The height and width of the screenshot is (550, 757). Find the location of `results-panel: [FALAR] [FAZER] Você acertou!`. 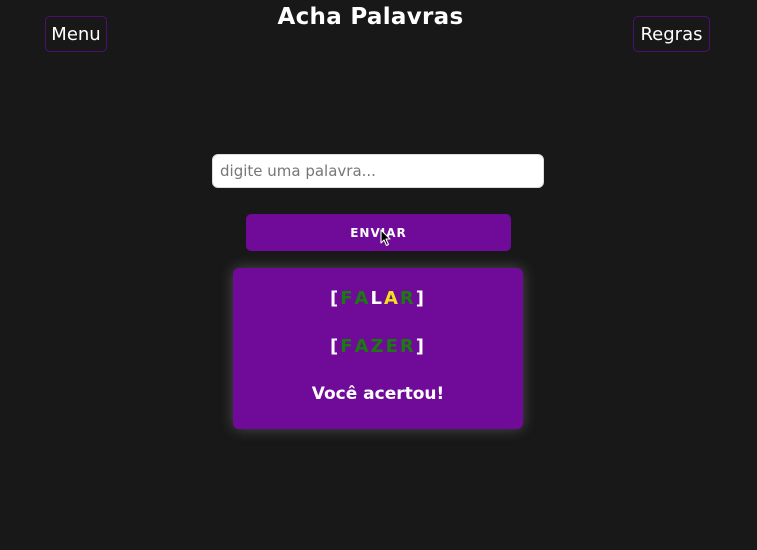

results-panel: [FALAR] [FAZER] Você acertou! is located at coordinates (378, 348).